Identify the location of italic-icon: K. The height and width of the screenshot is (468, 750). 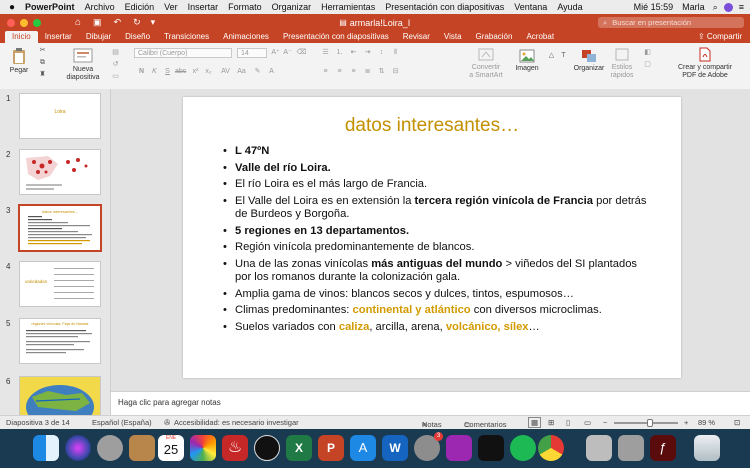
(154, 71).